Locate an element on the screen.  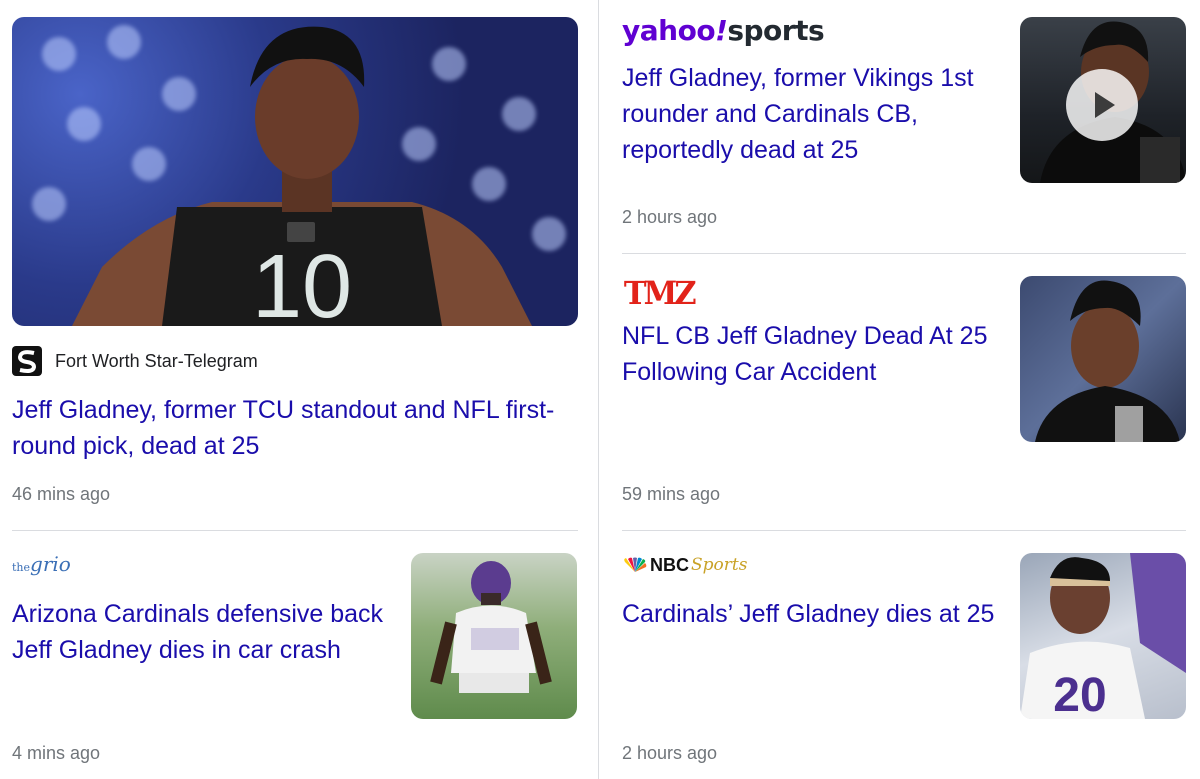
nbc-sports-logo: NBC Sports is located at coordinates (684, 565).